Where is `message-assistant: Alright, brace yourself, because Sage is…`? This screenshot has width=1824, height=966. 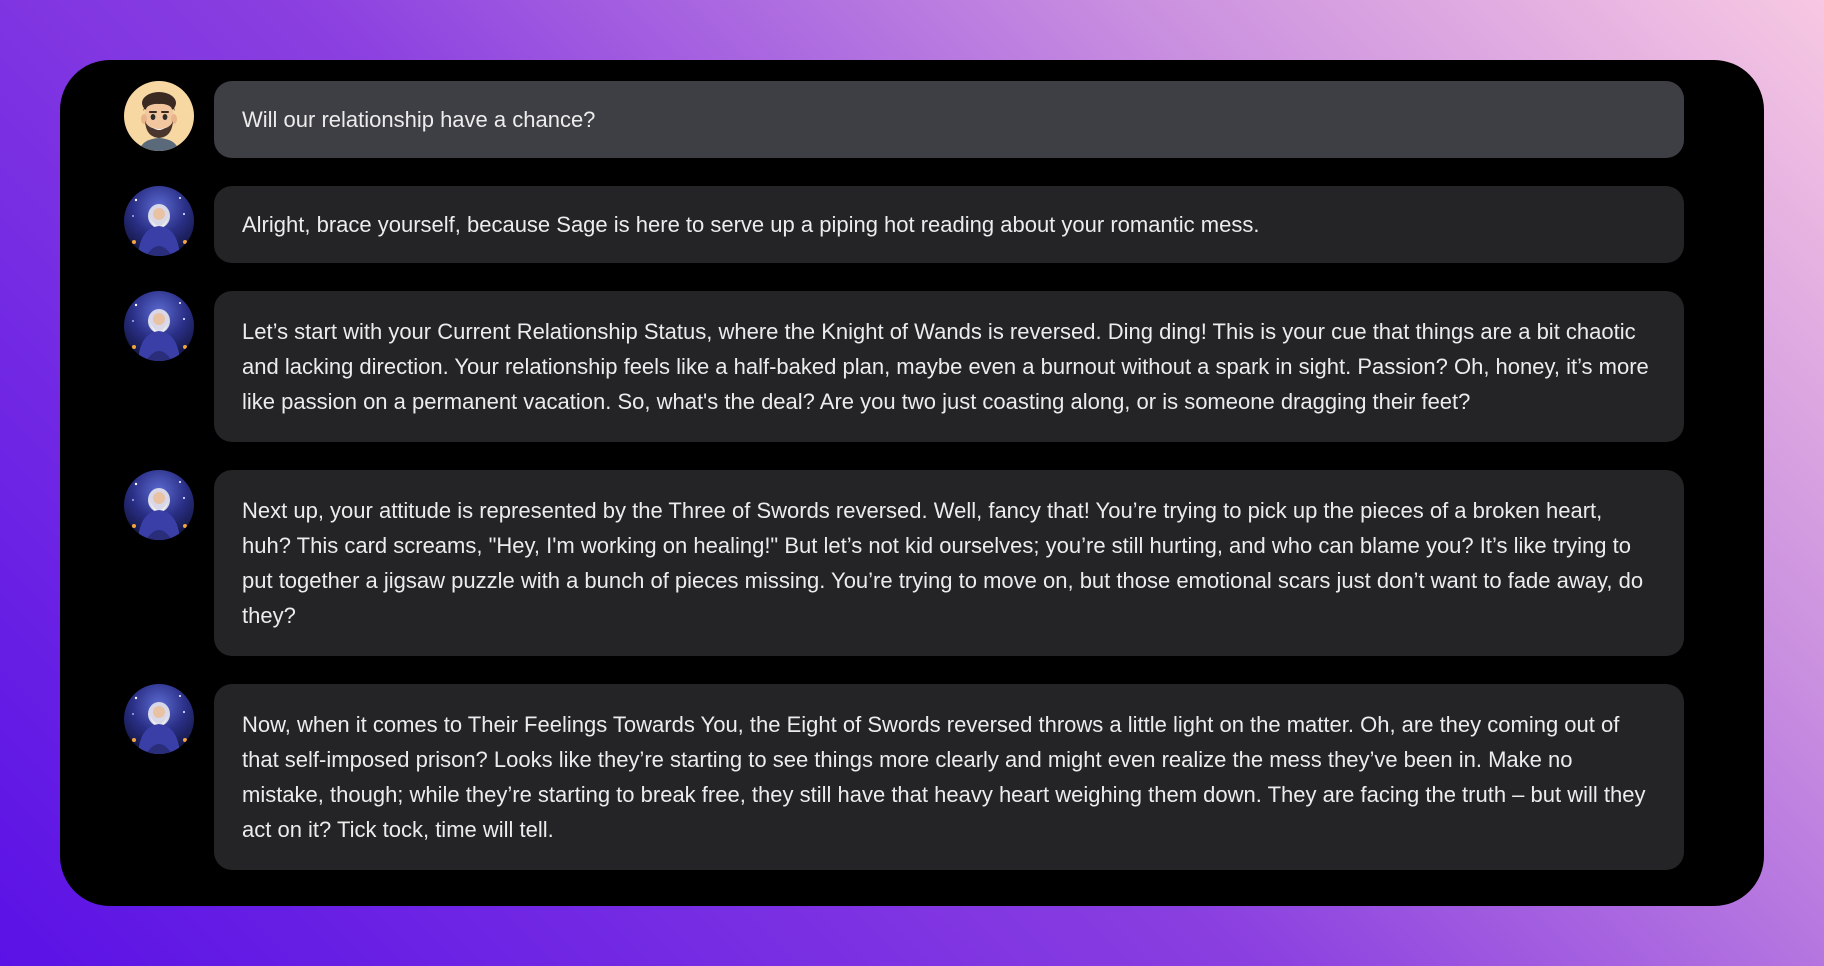
message-assistant: Alright, brace yourself, because Sage is… is located at coordinates (944, 224).